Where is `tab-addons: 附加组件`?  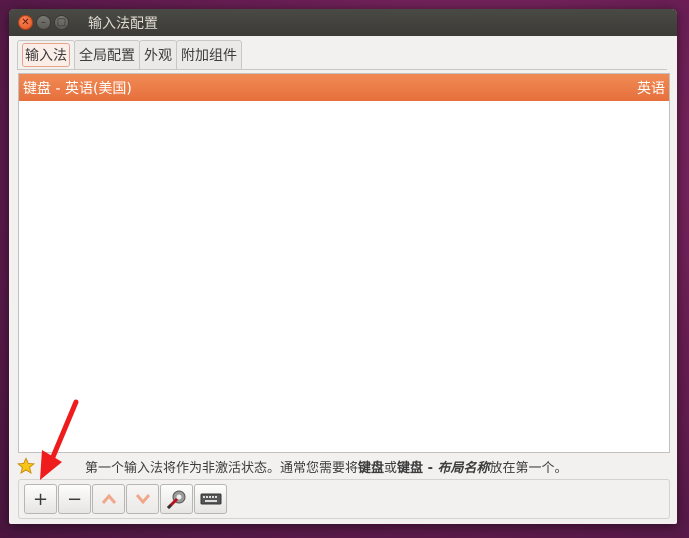 tab-addons: 附加组件 is located at coordinates (209, 54).